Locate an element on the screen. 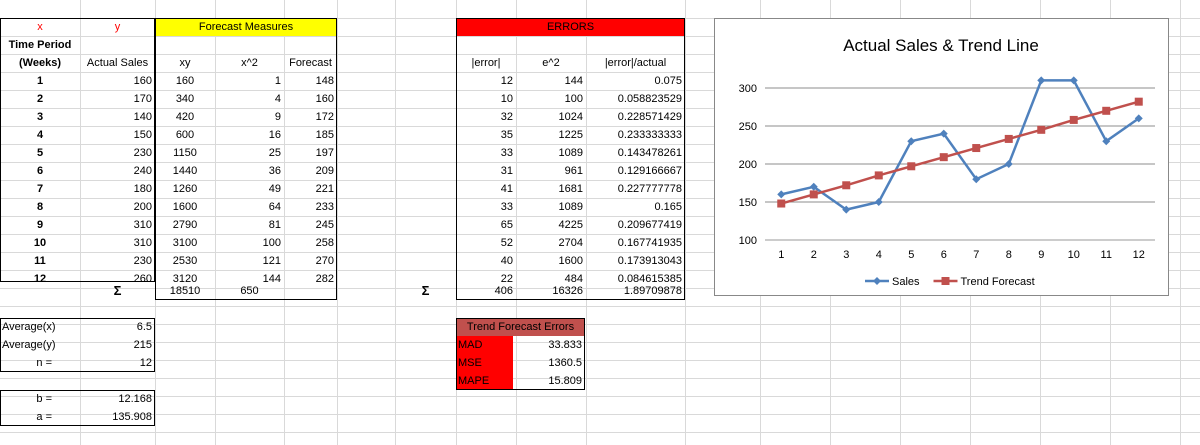 The height and width of the screenshot is (445, 1200). sum-error-actual: 1.89709878 is located at coordinates (635, 291).